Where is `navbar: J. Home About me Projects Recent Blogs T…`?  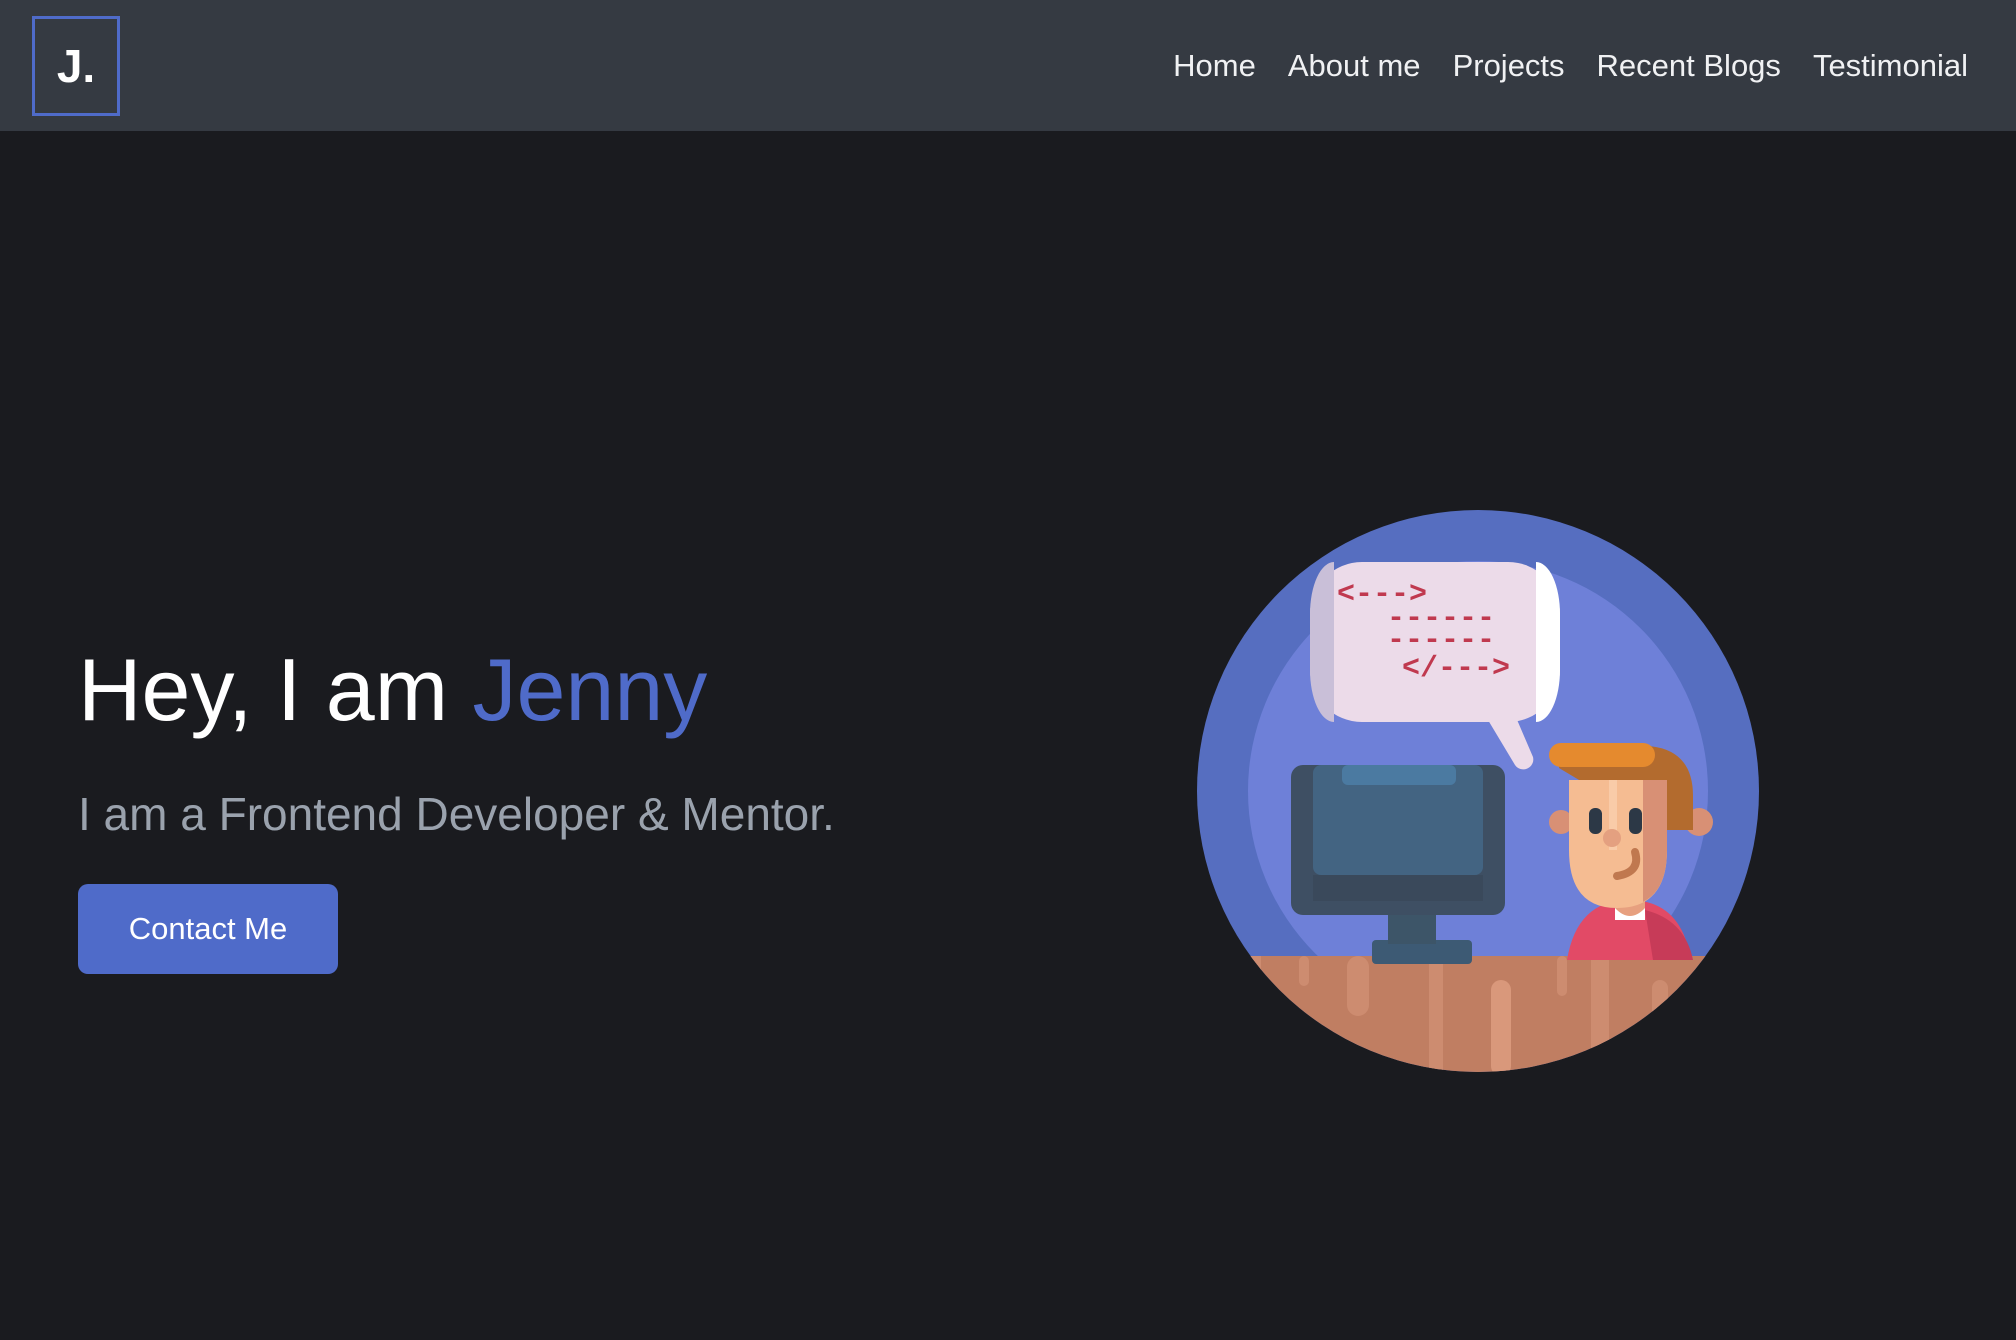 navbar: J. Home About me Projects Recent Blogs T… is located at coordinates (1008, 65).